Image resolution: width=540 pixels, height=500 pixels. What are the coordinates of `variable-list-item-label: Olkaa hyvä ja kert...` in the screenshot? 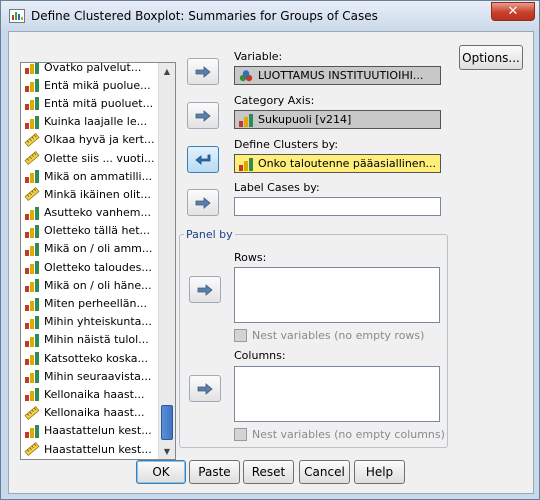 It's located at (99, 140).